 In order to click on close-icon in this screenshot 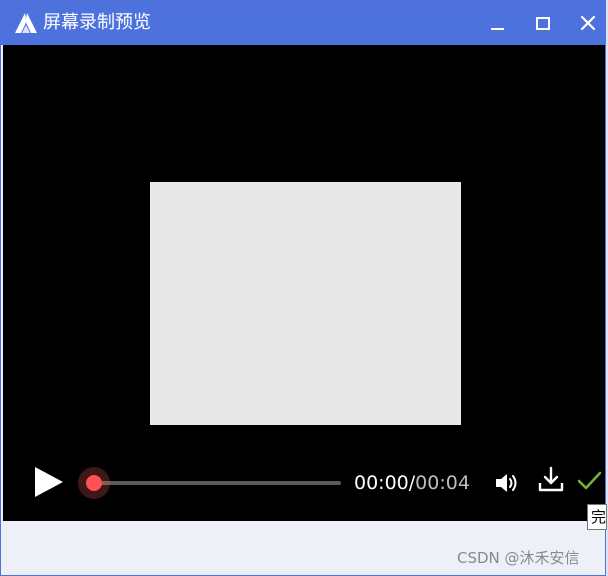, I will do `click(588, 23)`.